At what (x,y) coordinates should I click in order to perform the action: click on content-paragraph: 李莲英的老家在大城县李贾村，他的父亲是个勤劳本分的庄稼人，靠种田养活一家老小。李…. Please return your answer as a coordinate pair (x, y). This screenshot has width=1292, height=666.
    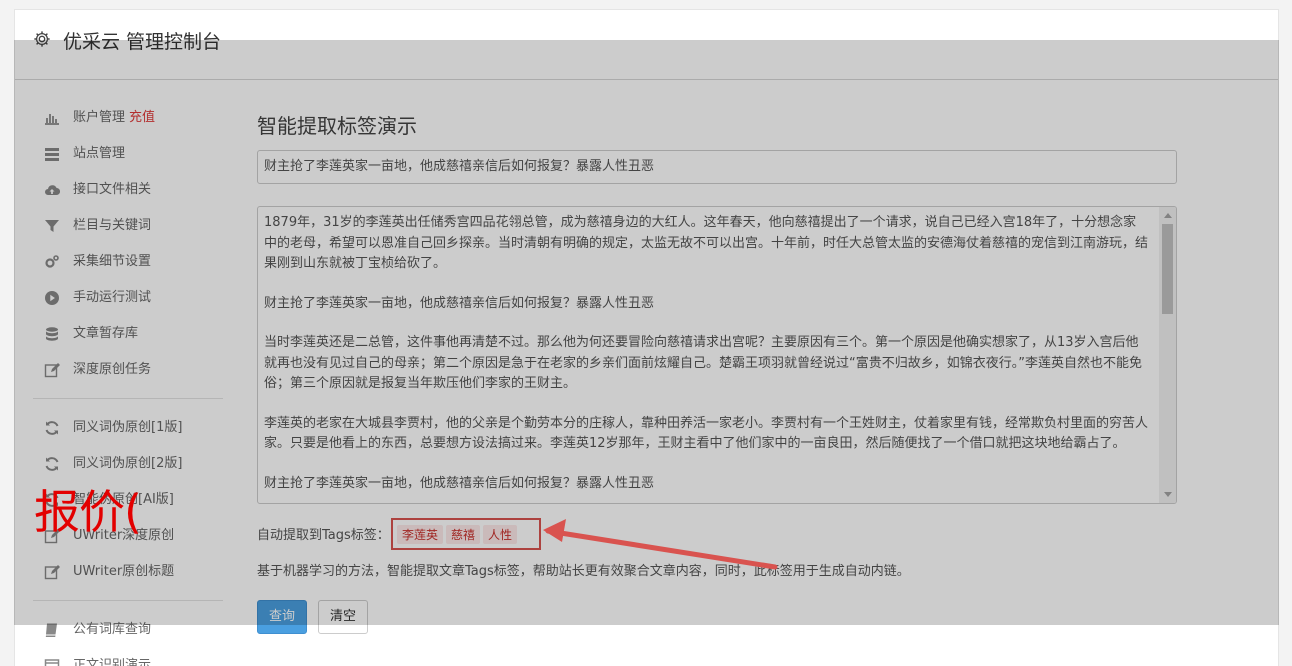
    Looking at the image, I should click on (706, 433).